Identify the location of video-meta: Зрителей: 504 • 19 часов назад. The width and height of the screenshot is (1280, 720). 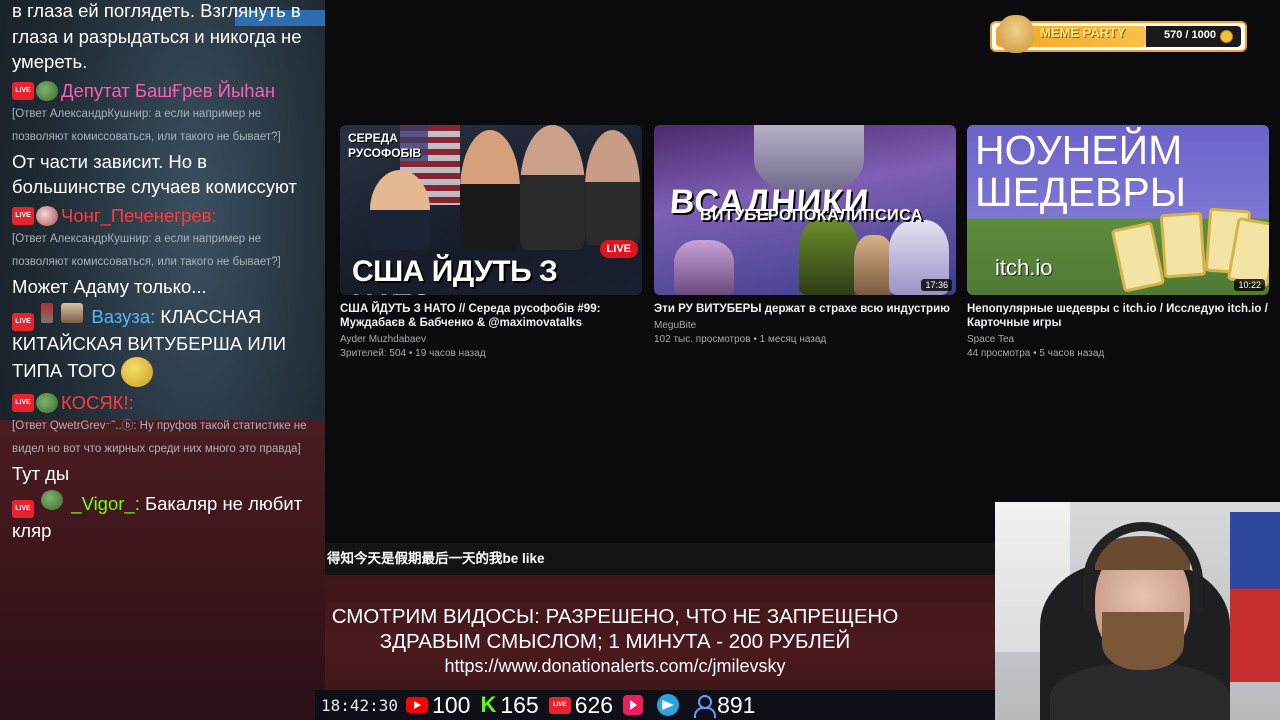
(413, 353).